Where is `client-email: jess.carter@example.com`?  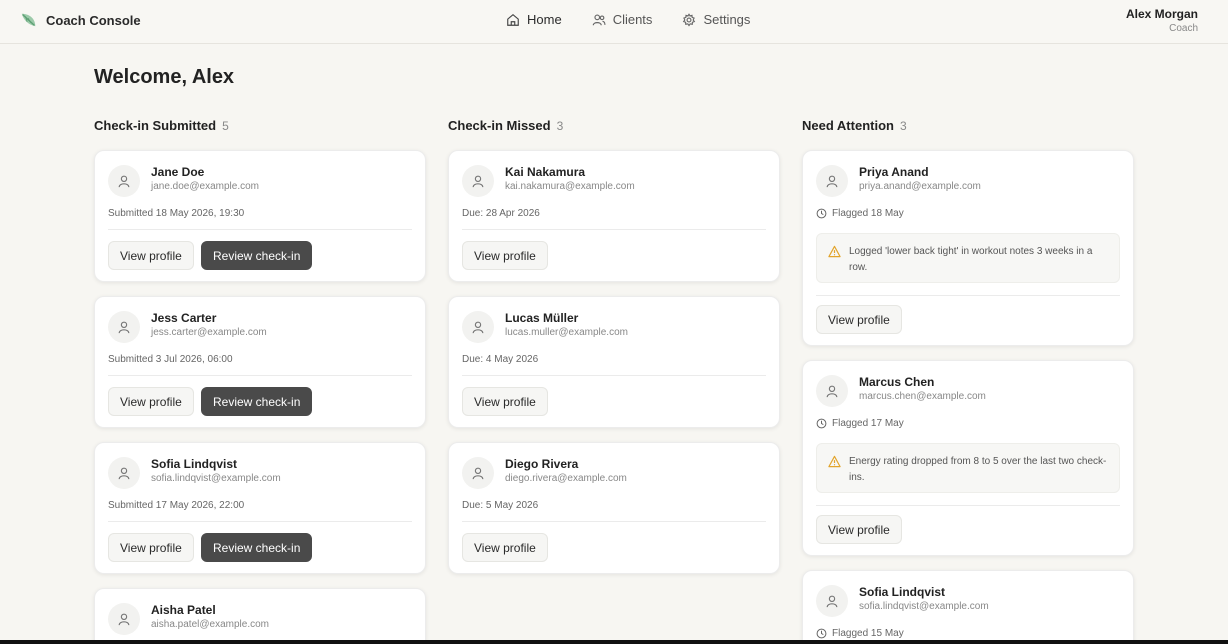
client-email: jess.carter@example.com is located at coordinates (209, 332).